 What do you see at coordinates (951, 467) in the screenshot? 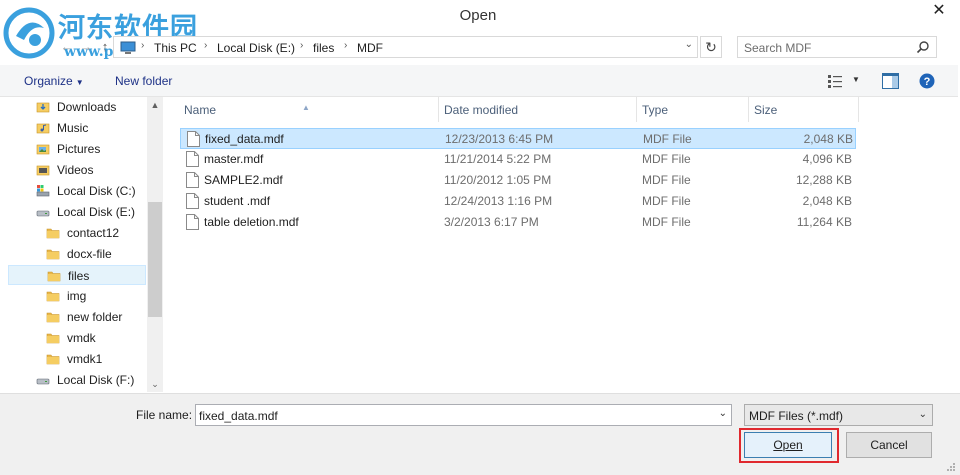
I see `resize-grip-icon` at bounding box center [951, 467].